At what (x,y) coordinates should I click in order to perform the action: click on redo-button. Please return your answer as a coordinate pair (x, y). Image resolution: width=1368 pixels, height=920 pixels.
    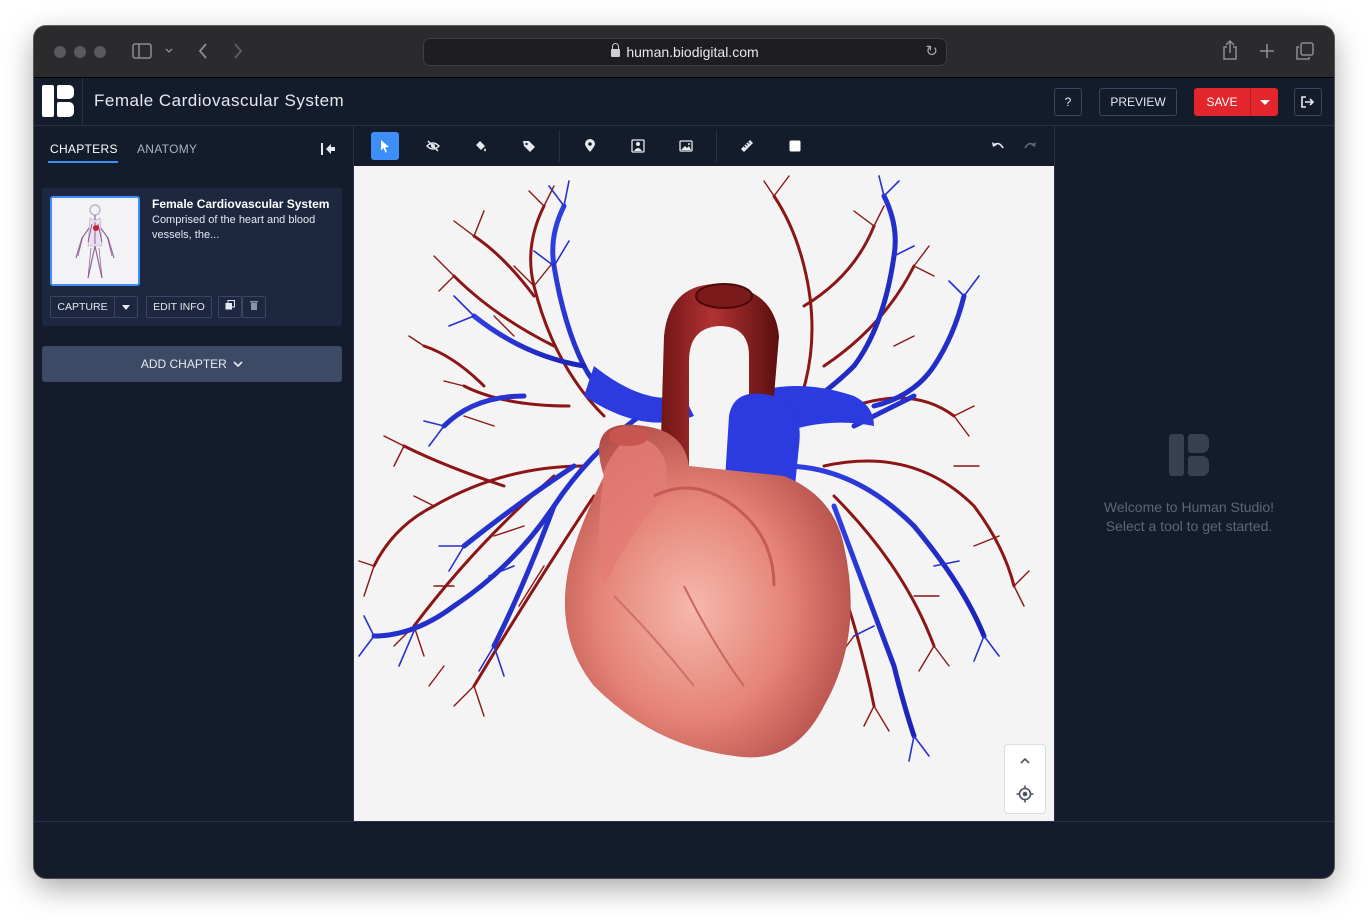
    Looking at the image, I should click on (1030, 146).